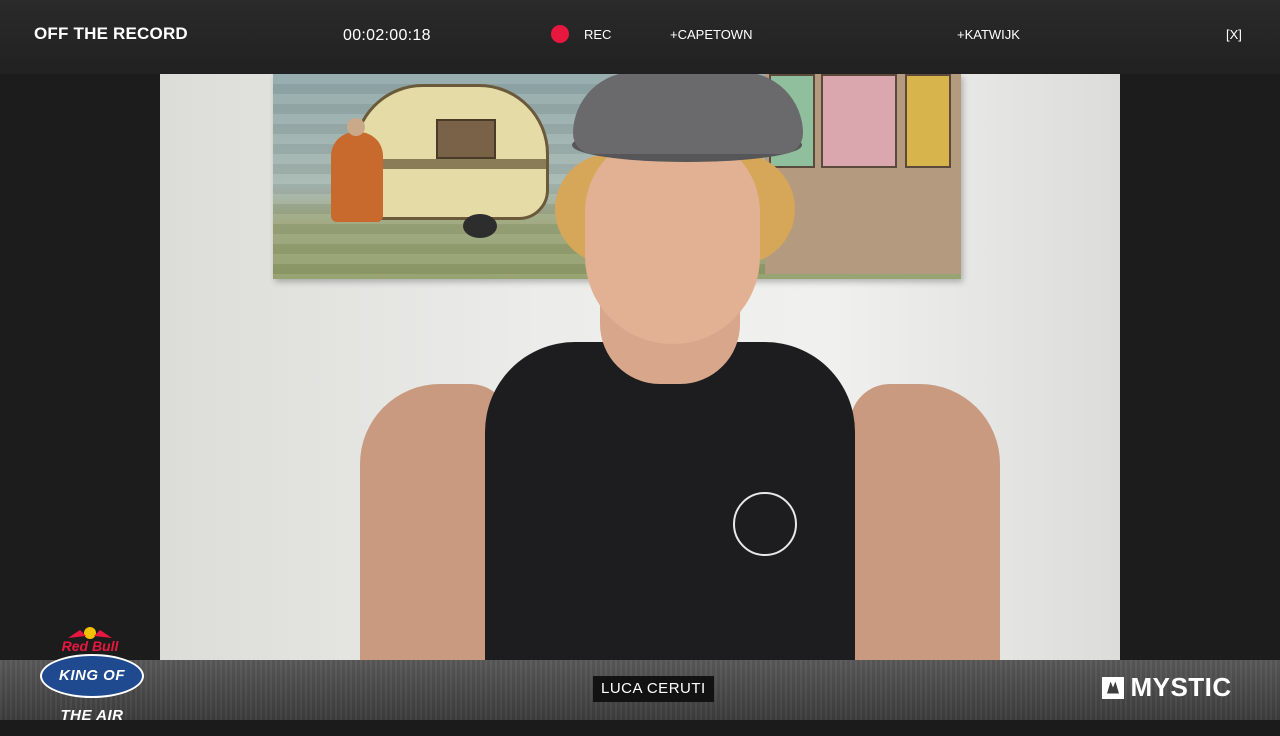 This screenshot has width=1280, height=736. Describe the element at coordinates (672, 239) in the screenshot. I see `person-face` at that location.